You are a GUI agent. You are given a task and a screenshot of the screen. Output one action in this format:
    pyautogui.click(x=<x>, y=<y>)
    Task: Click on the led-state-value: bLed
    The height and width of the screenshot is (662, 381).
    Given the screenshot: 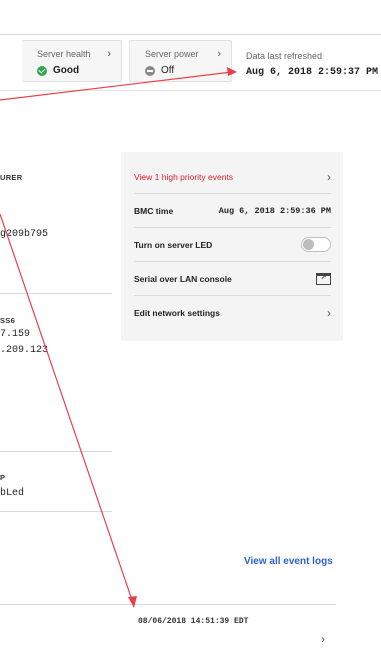 What is the action you would take?
    pyautogui.click(x=12, y=493)
    